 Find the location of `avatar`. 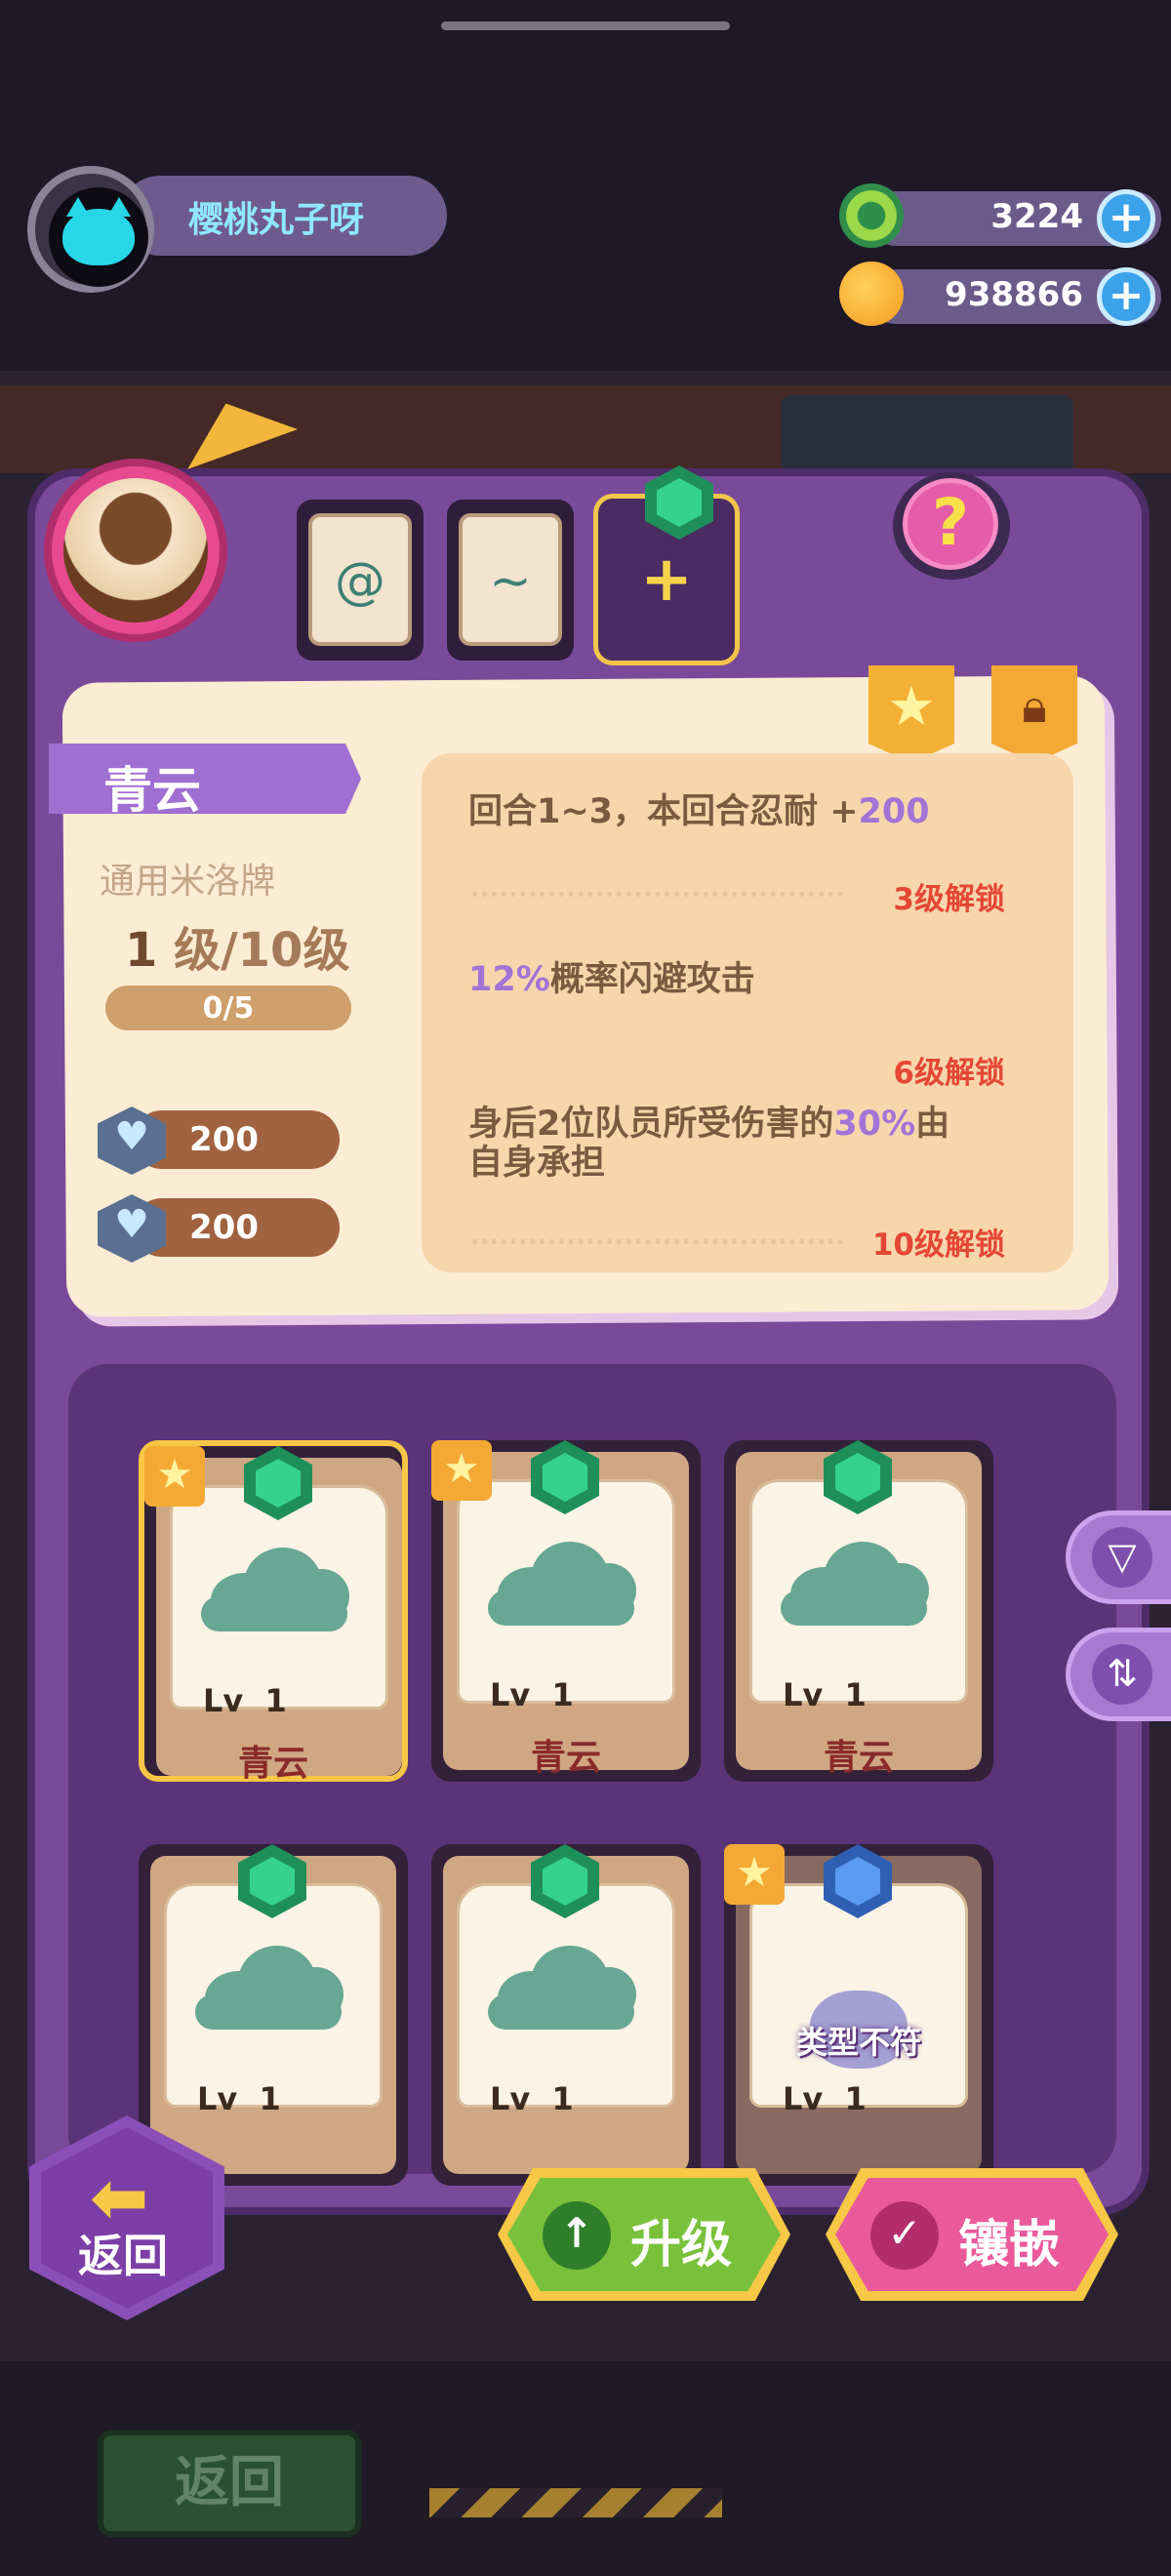

avatar is located at coordinates (90, 229).